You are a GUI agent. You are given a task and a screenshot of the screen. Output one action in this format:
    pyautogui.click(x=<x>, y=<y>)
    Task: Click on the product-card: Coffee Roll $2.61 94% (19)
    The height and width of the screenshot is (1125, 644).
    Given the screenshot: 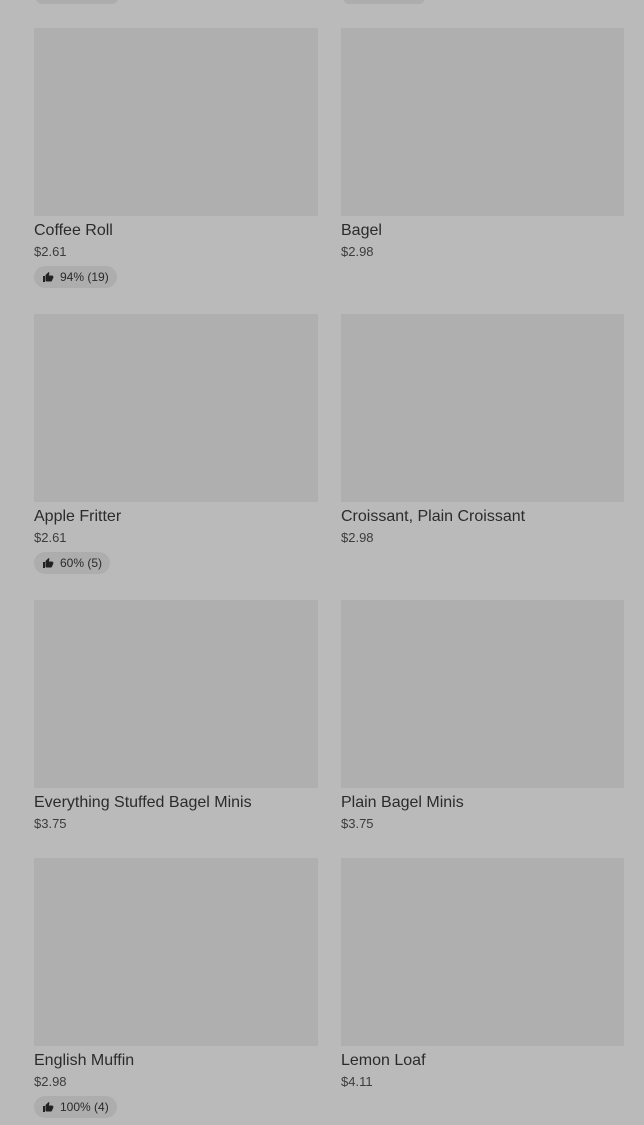 What is the action you would take?
    pyautogui.click(x=176, y=171)
    